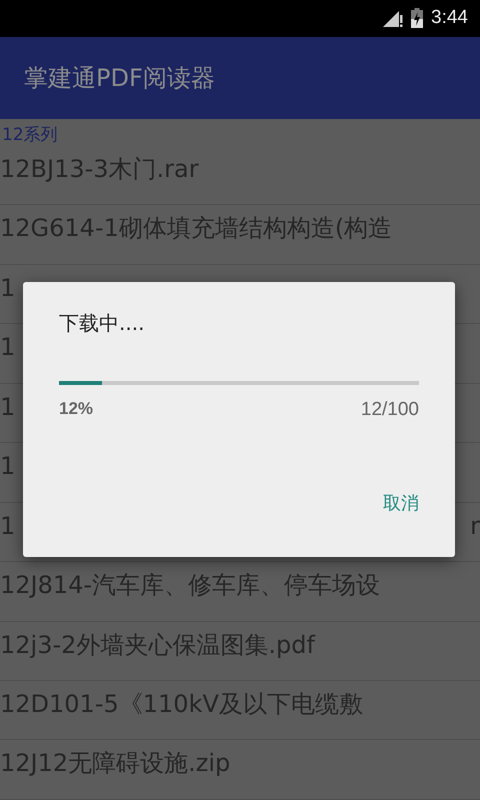  Describe the element at coordinates (393, 18) in the screenshot. I see `signal-icon` at that location.